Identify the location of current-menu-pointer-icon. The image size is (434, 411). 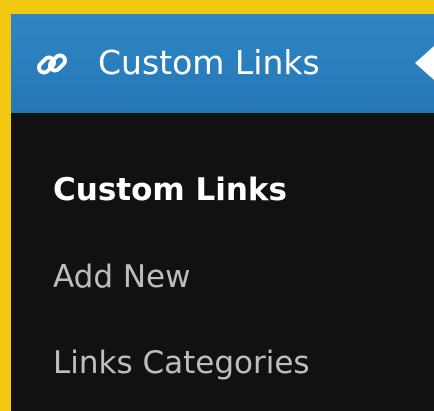
(424, 63).